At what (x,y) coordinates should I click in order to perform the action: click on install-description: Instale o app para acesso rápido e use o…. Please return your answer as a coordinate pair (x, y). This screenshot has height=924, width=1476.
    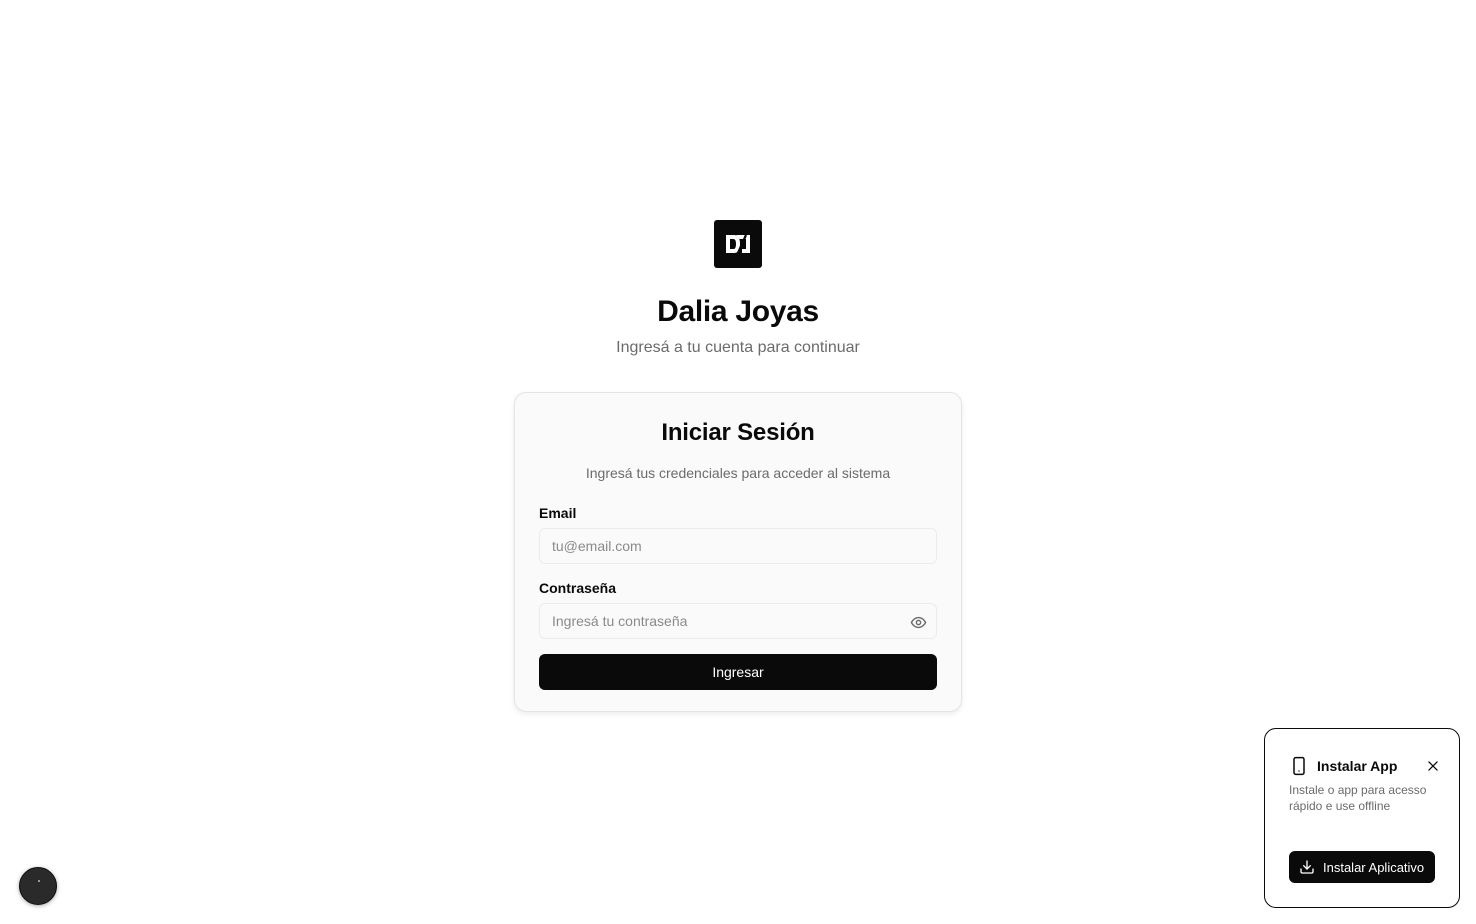
    Looking at the image, I should click on (1358, 798).